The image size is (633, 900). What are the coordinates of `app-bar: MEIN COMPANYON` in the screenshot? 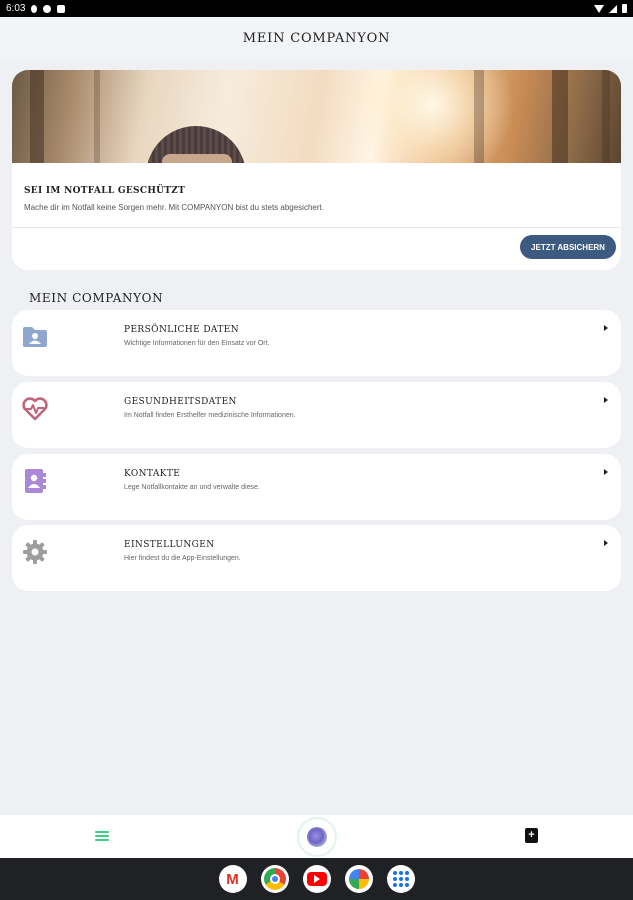 It's located at (316, 38).